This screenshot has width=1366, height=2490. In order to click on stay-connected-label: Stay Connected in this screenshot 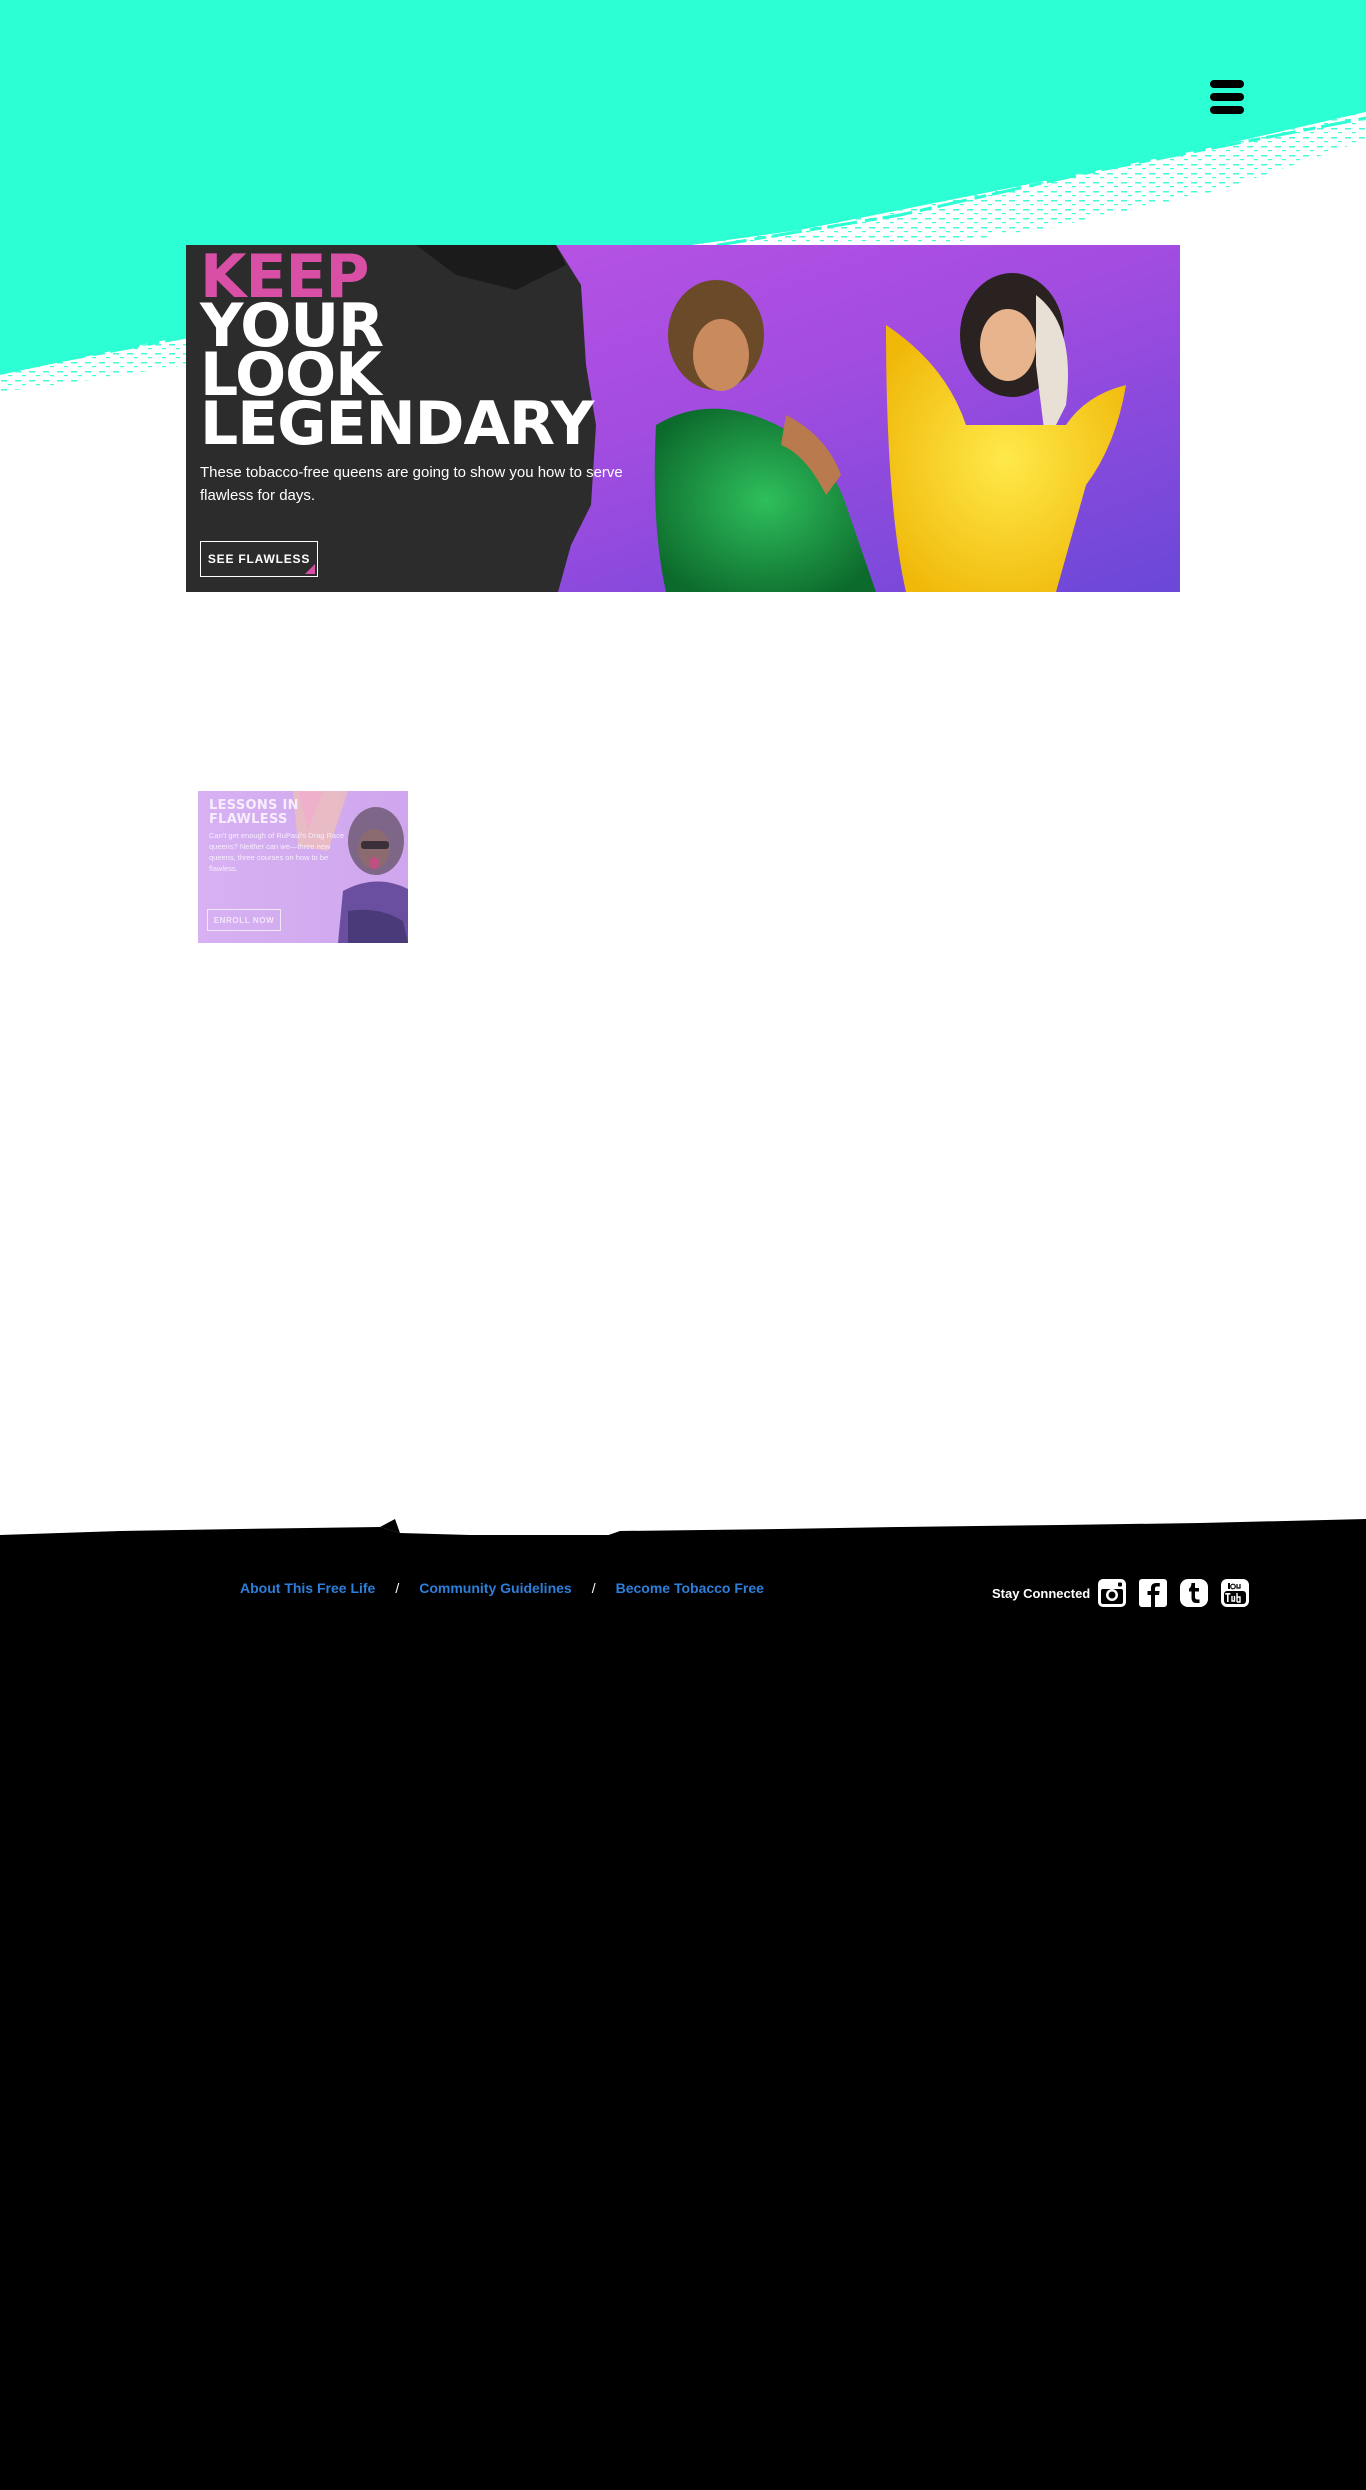, I will do `click(1041, 1593)`.